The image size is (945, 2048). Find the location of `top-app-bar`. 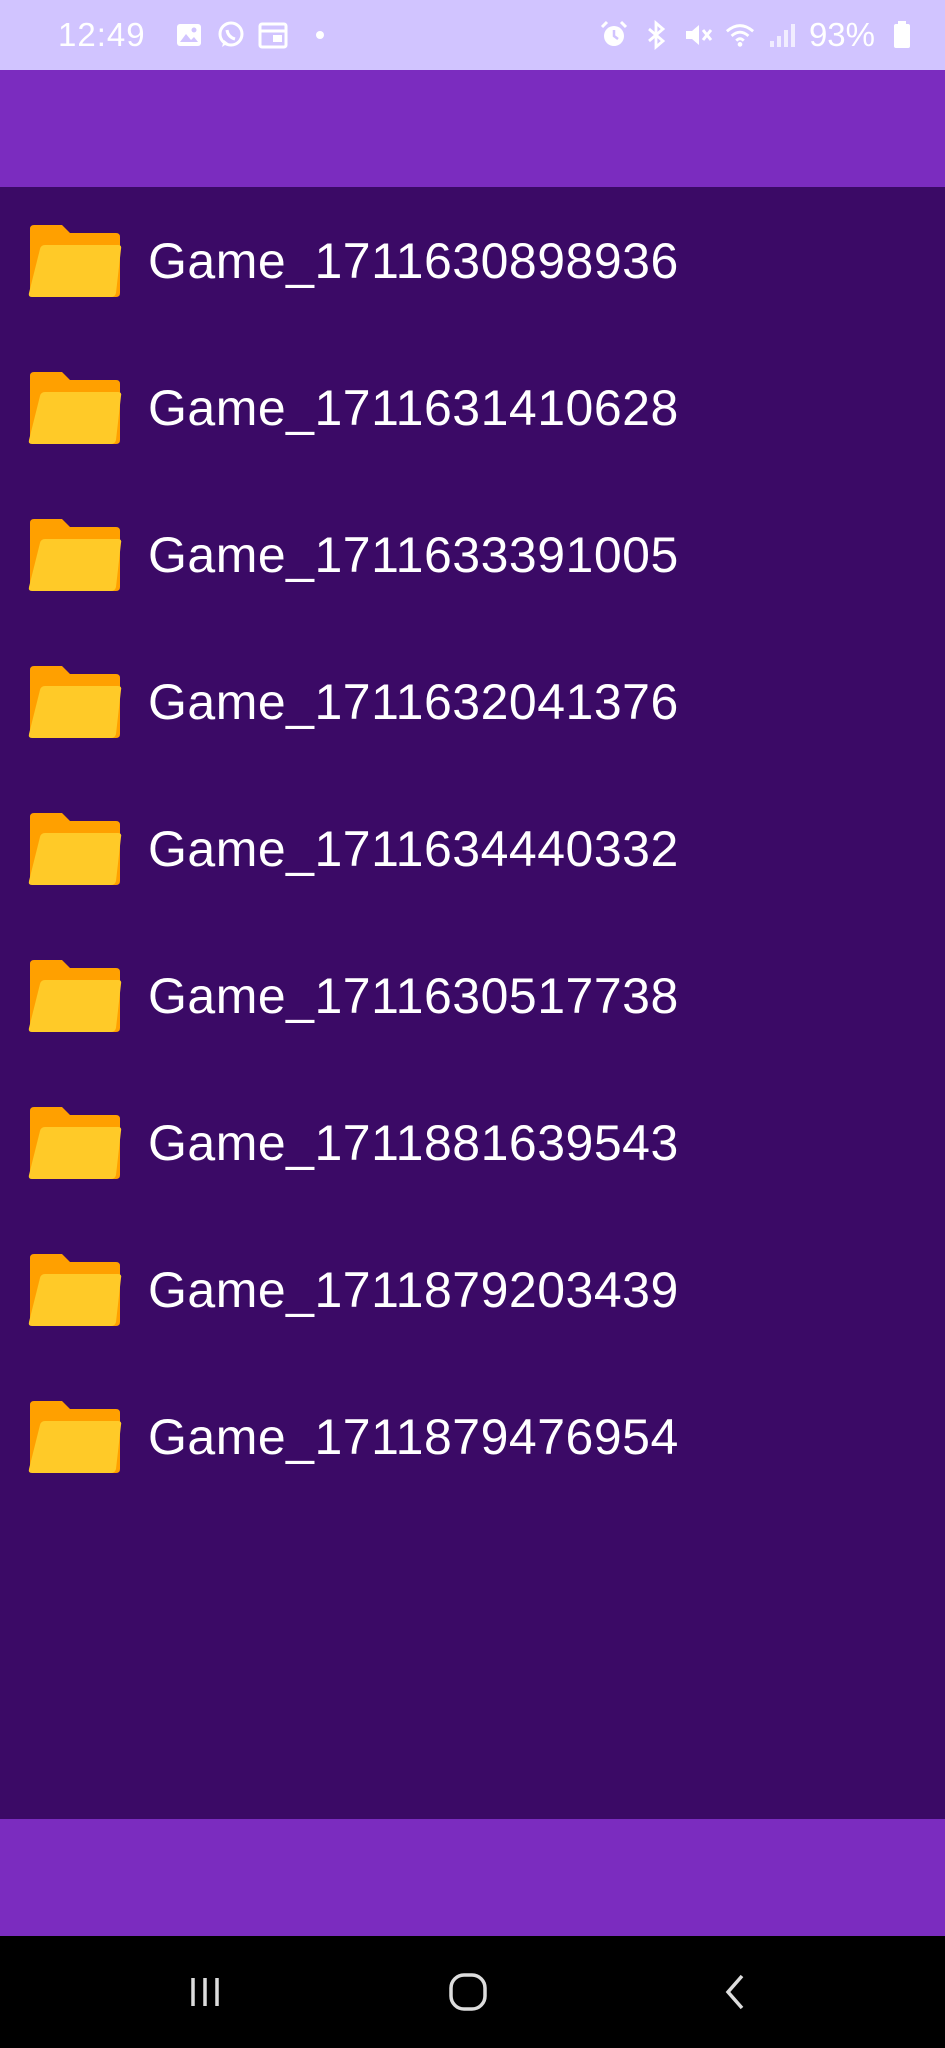

top-app-bar is located at coordinates (472, 128).